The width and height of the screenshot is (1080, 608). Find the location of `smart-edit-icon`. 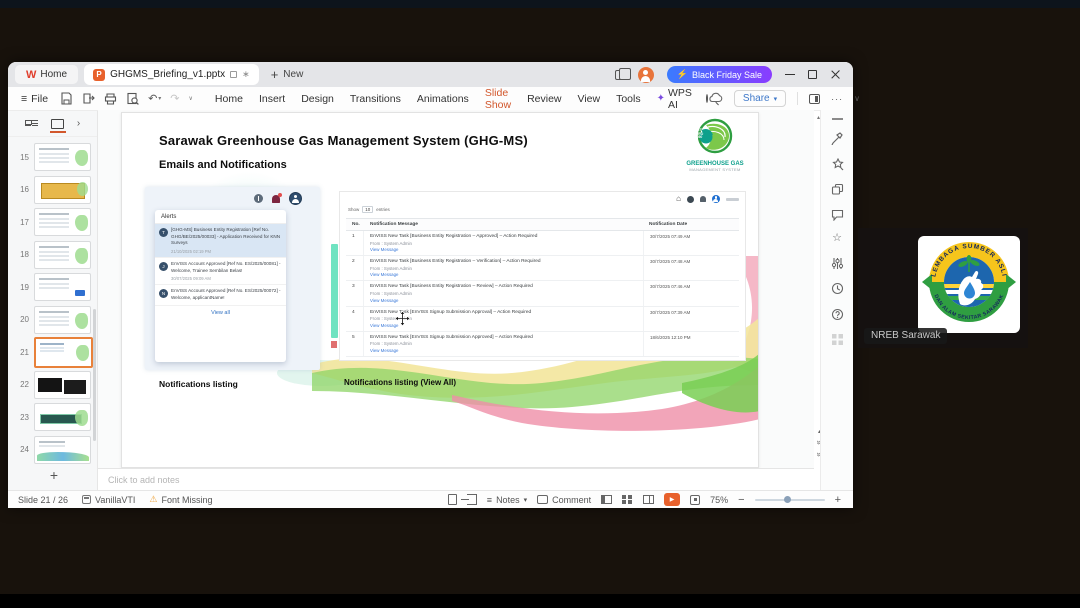

smart-edit-icon is located at coordinates (837, 164).